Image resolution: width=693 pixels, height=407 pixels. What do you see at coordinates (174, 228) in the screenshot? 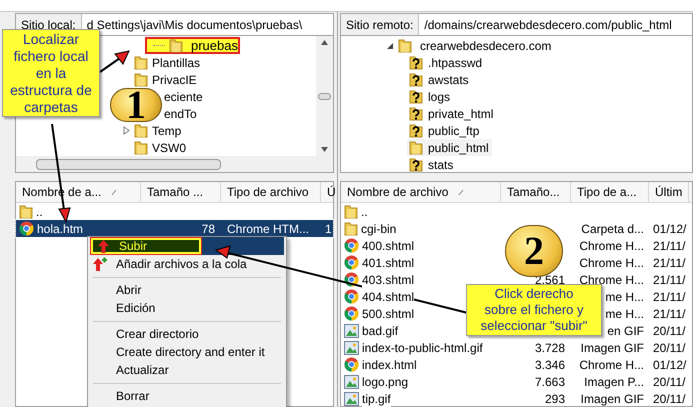
I see `file-row: hola.htm 78 Chrome HTM... 1` at bounding box center [174, 228].